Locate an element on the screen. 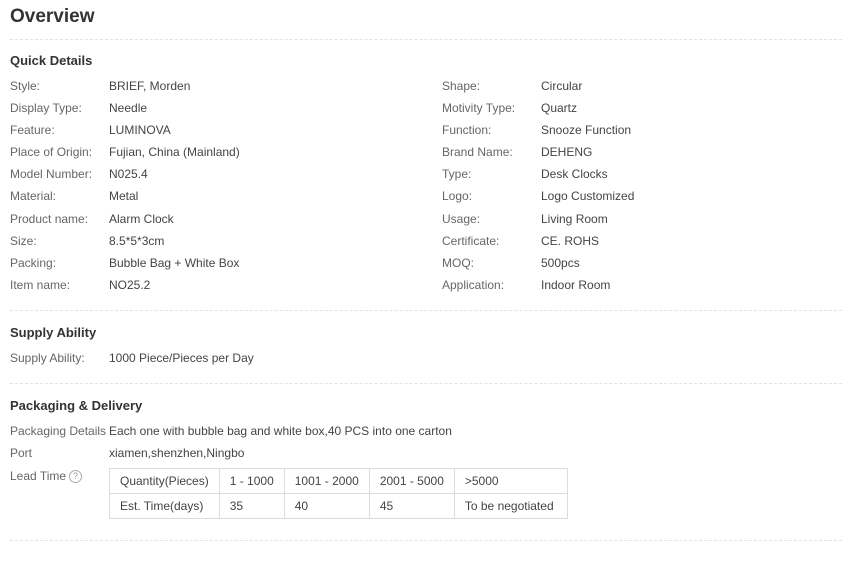 The image size is (850, 570). detail-row-style: Style: BRIEF, Morden is located at coordinates (100, 86).